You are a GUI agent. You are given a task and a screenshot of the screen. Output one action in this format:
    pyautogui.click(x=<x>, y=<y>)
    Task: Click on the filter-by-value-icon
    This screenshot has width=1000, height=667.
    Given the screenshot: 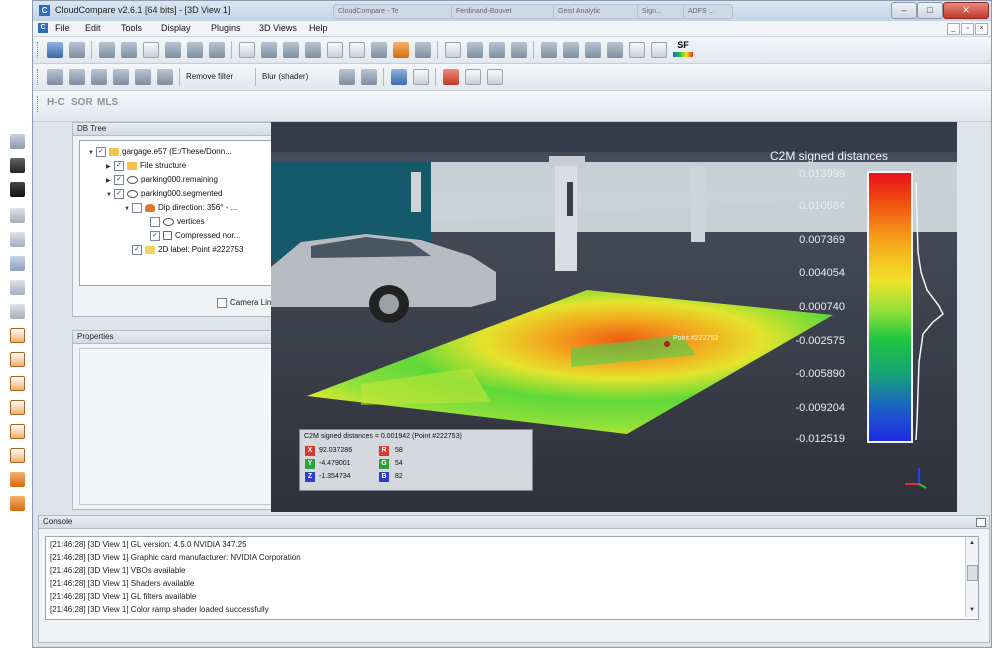 What is the action you would take?
    pyautogui.click(x=571, y=50)
    